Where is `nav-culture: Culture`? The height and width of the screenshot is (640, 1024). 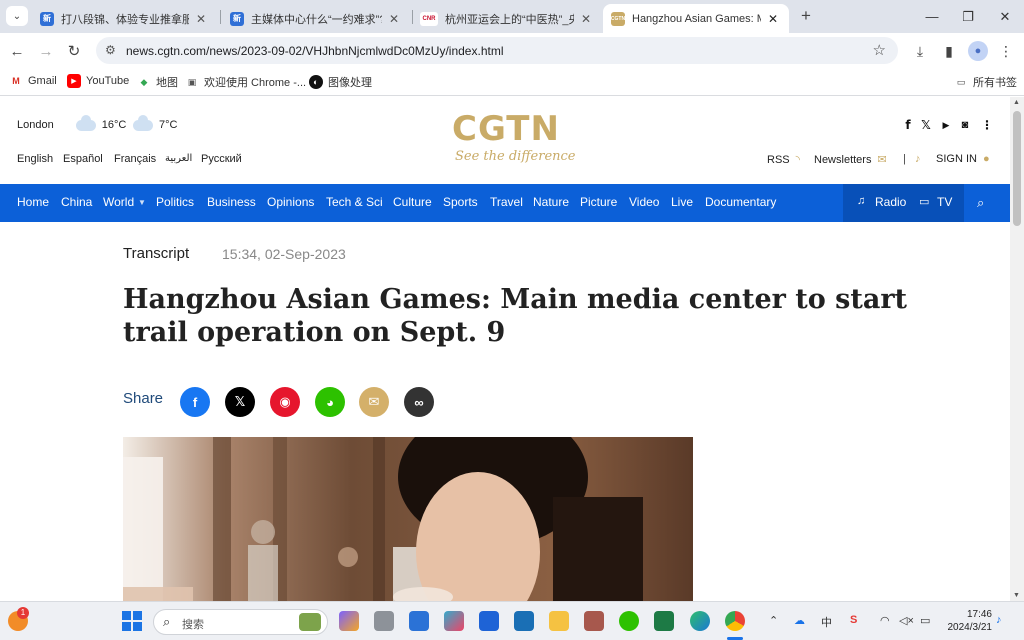 nav-culture: Culture is located at coordinates (412, 202).